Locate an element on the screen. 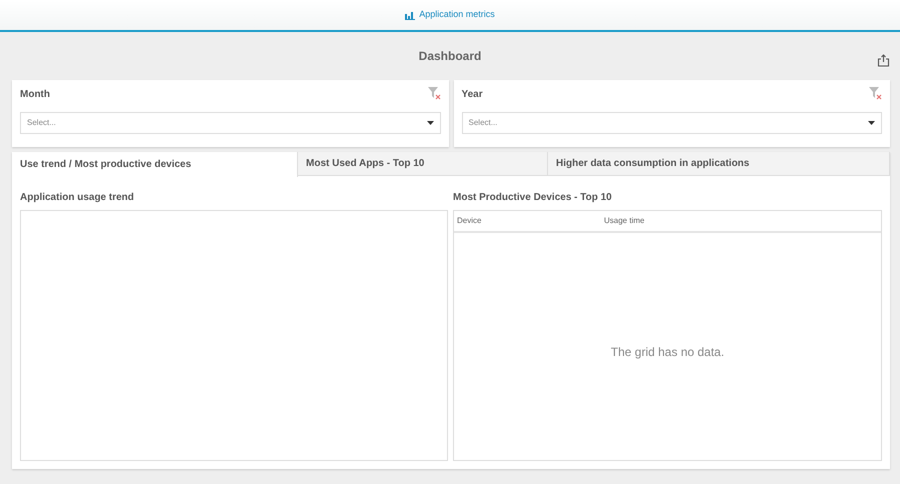  app-title-link: Application metrics is located at coordinates (450, 15).